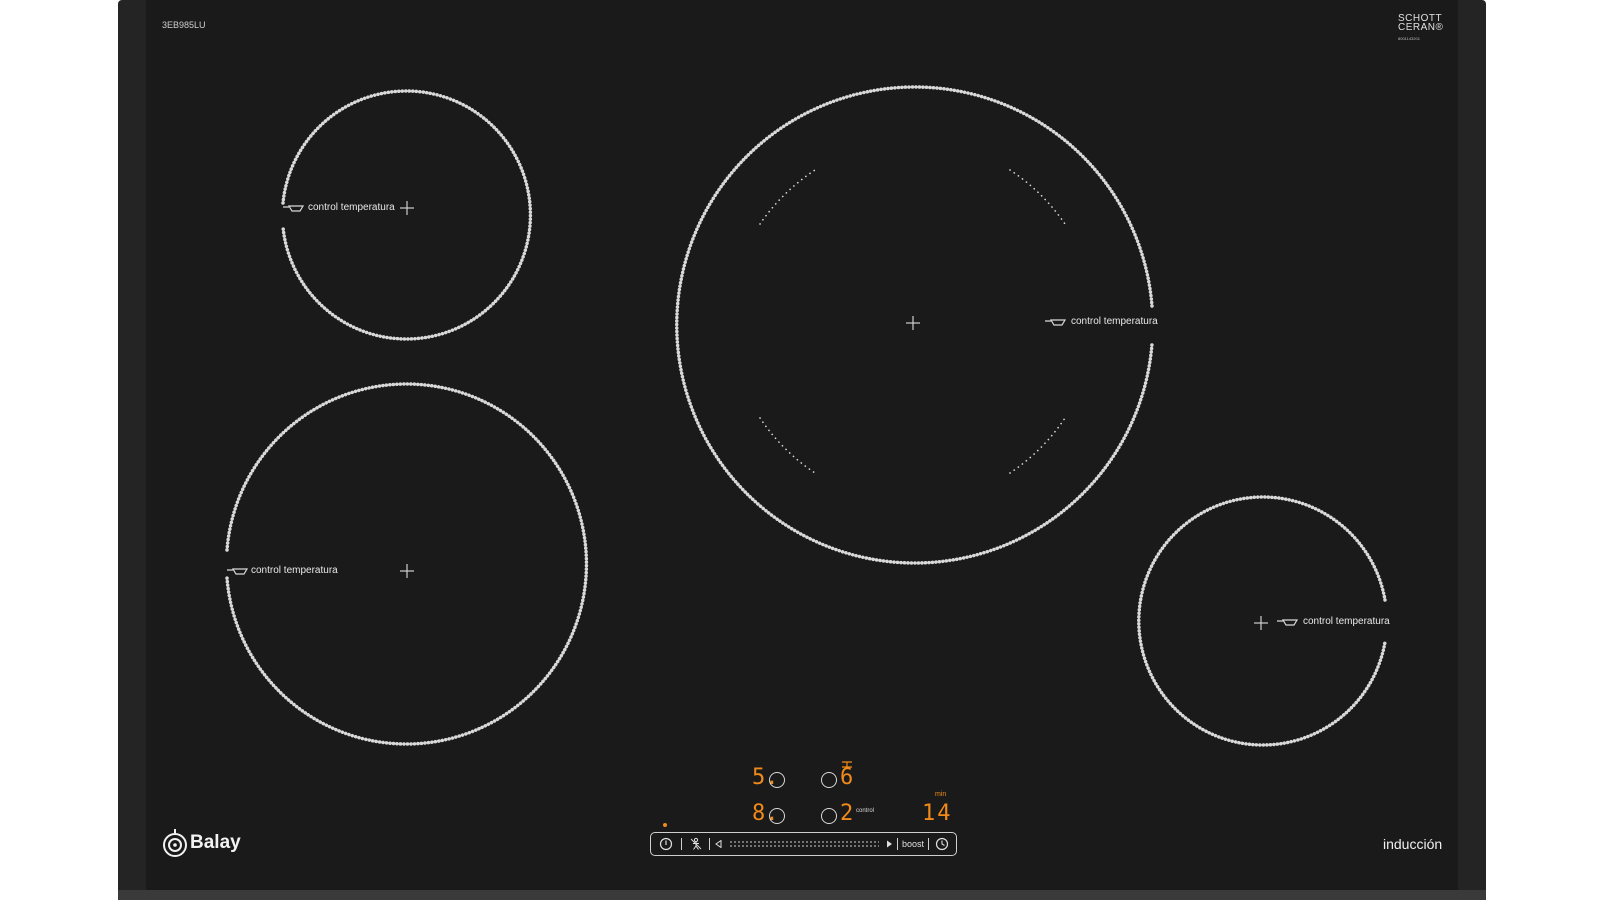  What do you see at coordinates (294, 570) in the screenshot?
I see `zone-label-front-left: control temperatura` at bounding box center [294, 570].